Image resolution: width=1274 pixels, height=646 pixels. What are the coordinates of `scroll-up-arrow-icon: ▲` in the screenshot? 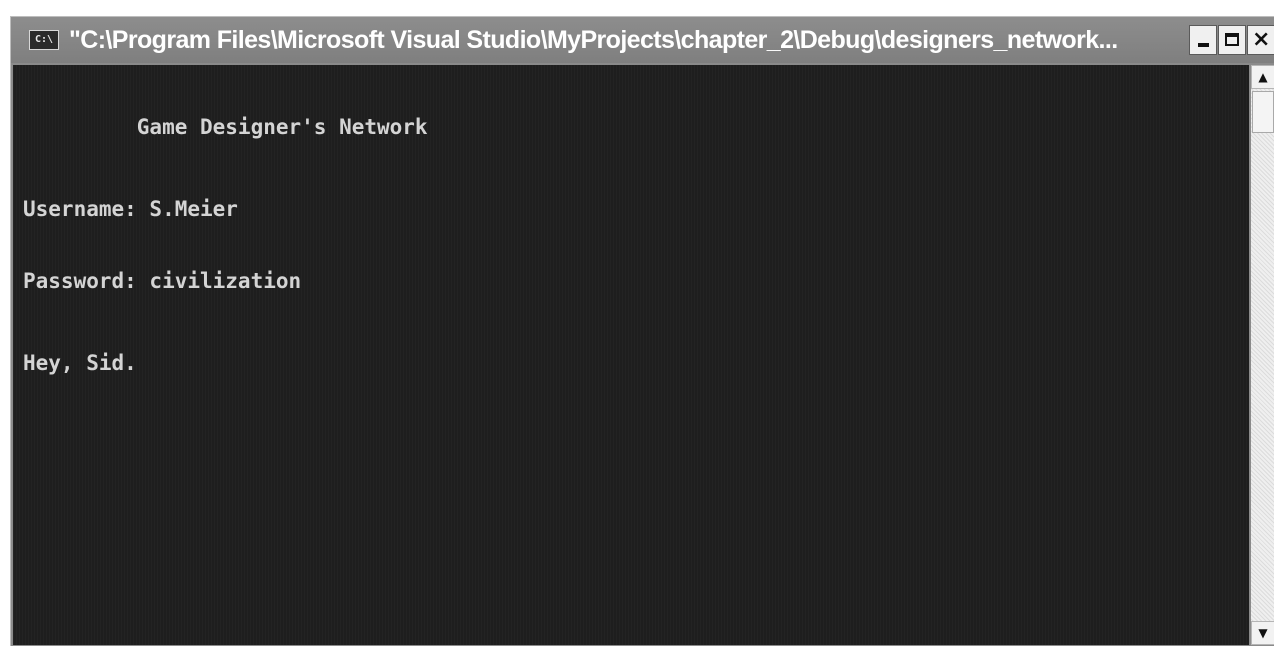 It's located at (1262, 77).